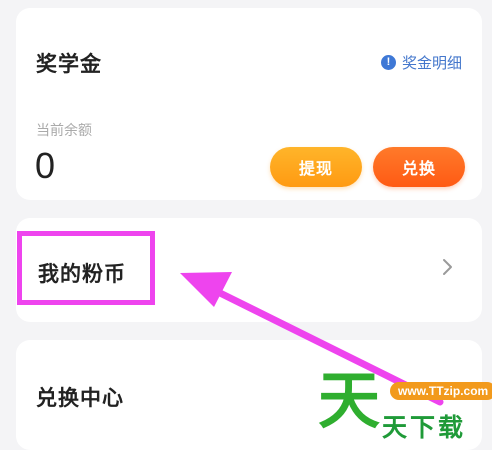  I want to click on scholarship-detail-link: ! 奖金明细, so click(421, 62).